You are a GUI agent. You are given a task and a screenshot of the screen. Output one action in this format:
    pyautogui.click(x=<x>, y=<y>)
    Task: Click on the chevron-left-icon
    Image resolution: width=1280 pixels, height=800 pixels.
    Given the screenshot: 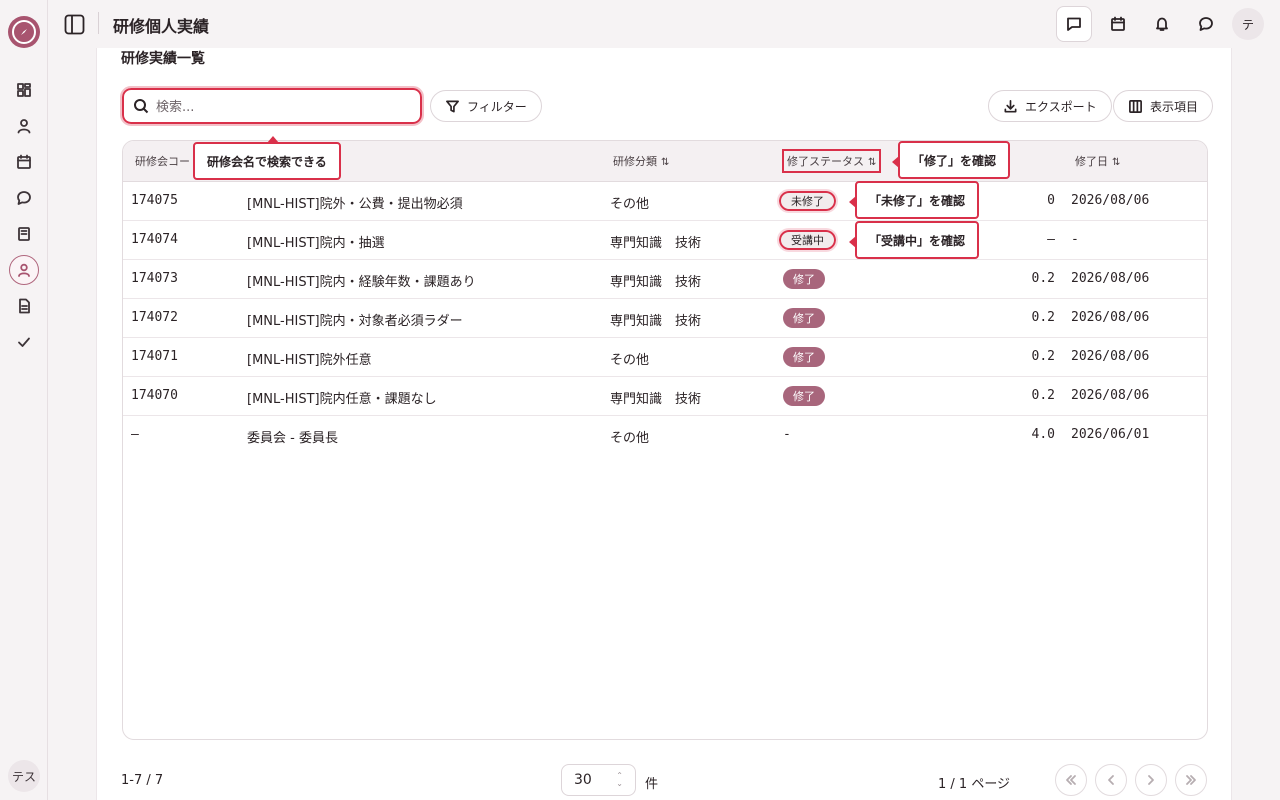 What is the action you would take?
    pyautogui.click(x=1111, y=780)
    